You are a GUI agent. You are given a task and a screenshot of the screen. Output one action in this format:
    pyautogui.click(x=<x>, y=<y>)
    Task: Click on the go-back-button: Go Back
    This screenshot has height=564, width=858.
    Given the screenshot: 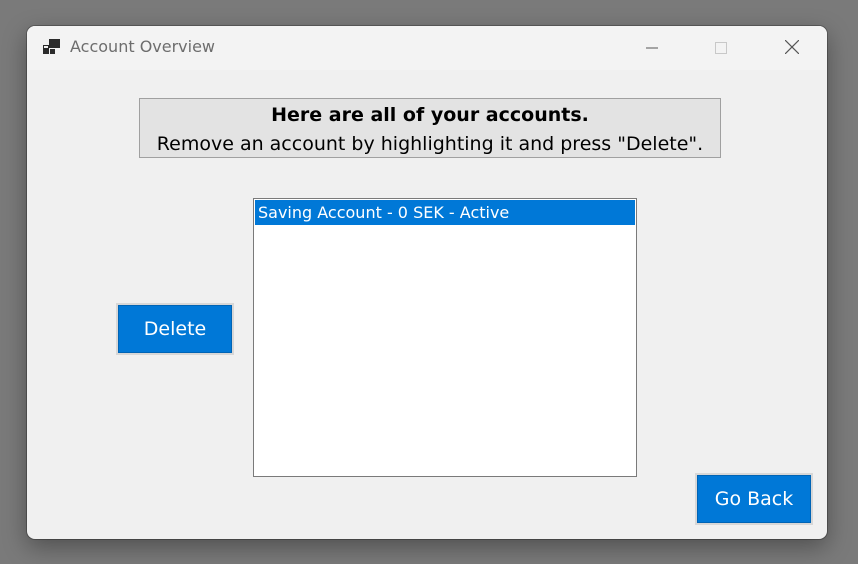 What is the action you would take?
    pyautogui.click(x=754, y=499)
    